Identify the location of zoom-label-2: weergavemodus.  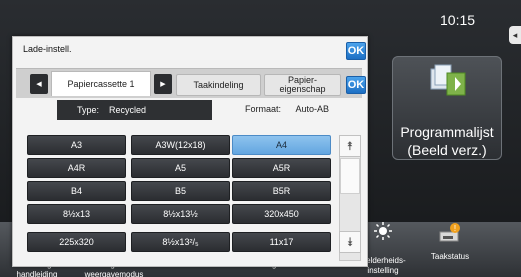
(114, 273).